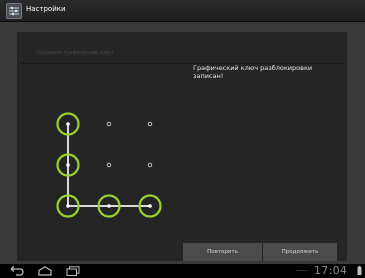 This screenshot has width=365, height=278. What do you see at coordinates (359, 270) in the screenshot?
I see `battery-icon` at bounding box center [359, 270].